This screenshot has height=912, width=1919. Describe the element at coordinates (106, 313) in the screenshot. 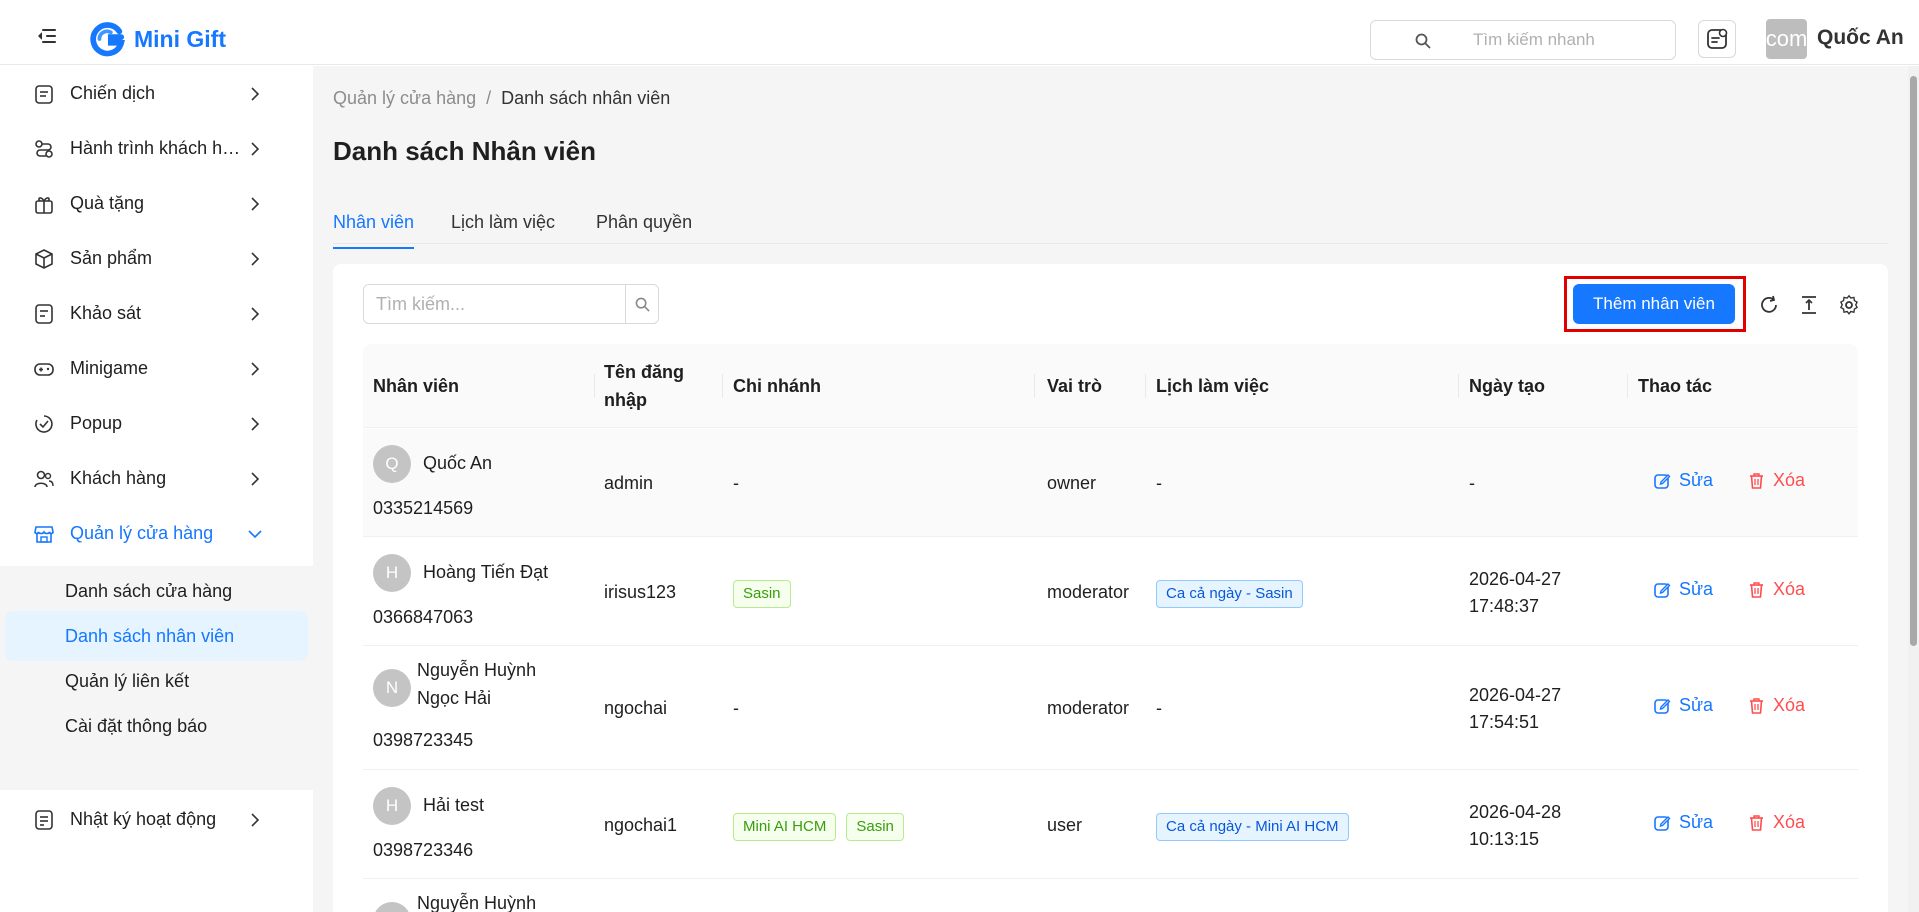

I see `sidebar-item-label: Khảo sát` at that location.